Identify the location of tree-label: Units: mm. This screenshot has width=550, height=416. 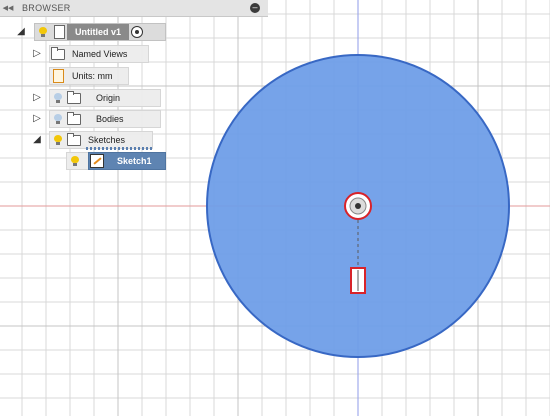
(92, 76).